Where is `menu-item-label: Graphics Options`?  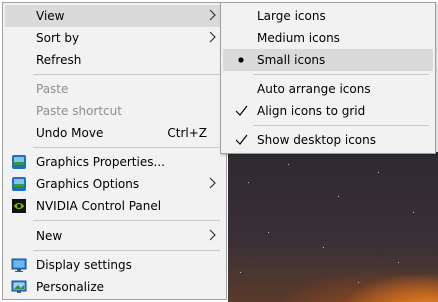 menu-item-label: Graphics Options is located at coordinates (88, 184).